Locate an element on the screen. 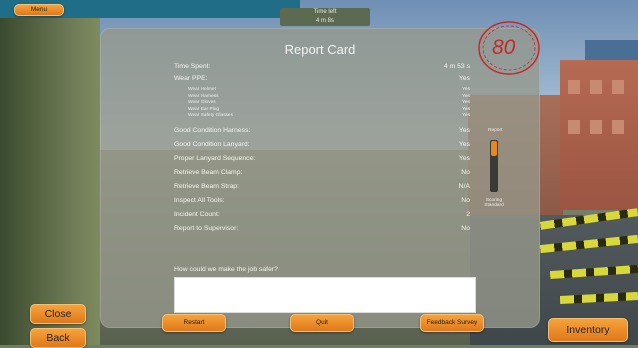 This screenshot has height=348, width=638. report-subrow-label: Wear Ear Plug is located at coordinates (204, 109).